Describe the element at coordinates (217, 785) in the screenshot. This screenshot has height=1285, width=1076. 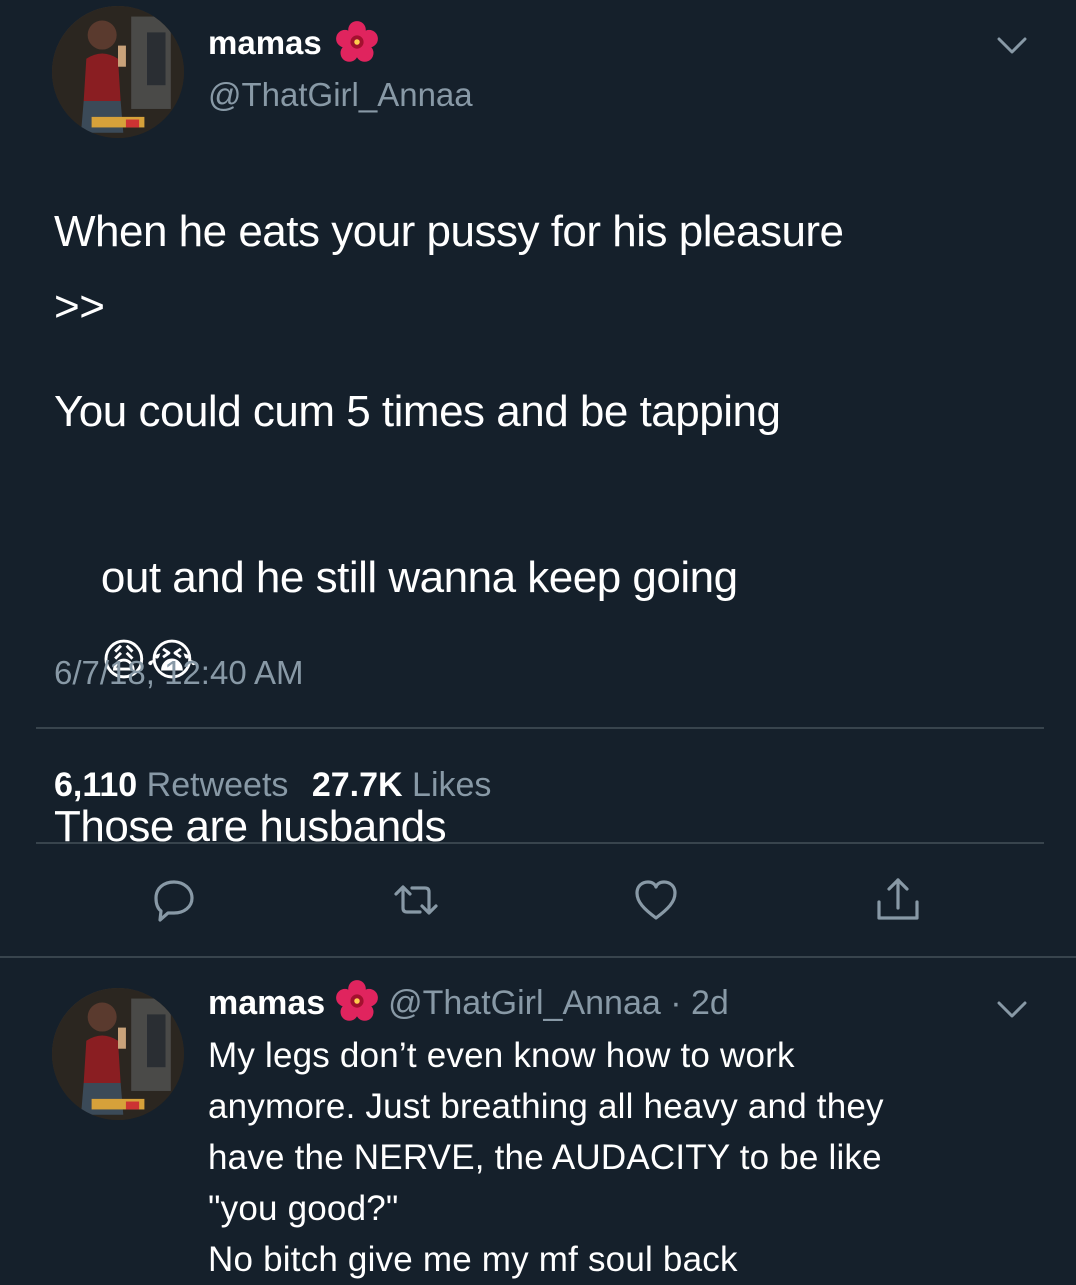
I see `retweets-label: Retweets` at that location.